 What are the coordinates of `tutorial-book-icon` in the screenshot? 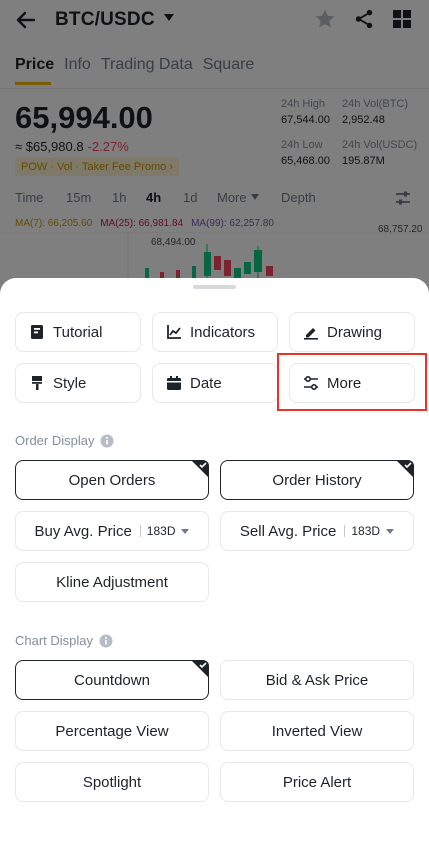 It's located at (37, 332).